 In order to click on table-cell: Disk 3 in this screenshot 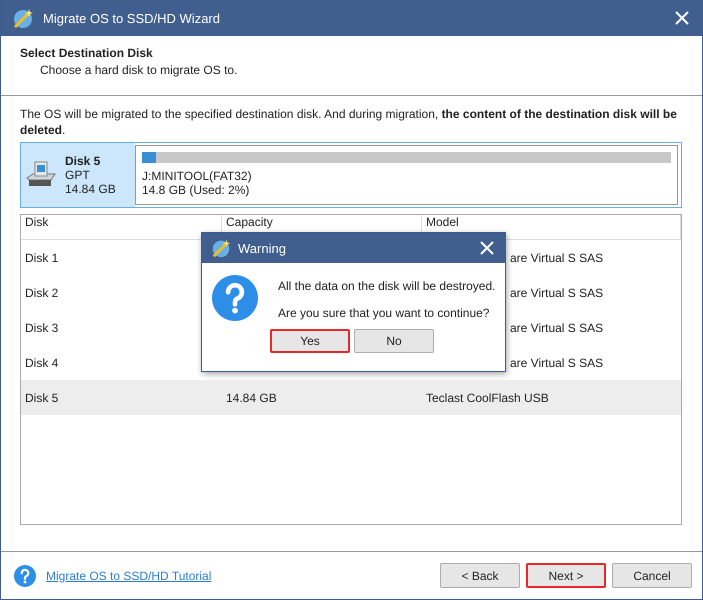, I will do `click(41, 327)`.